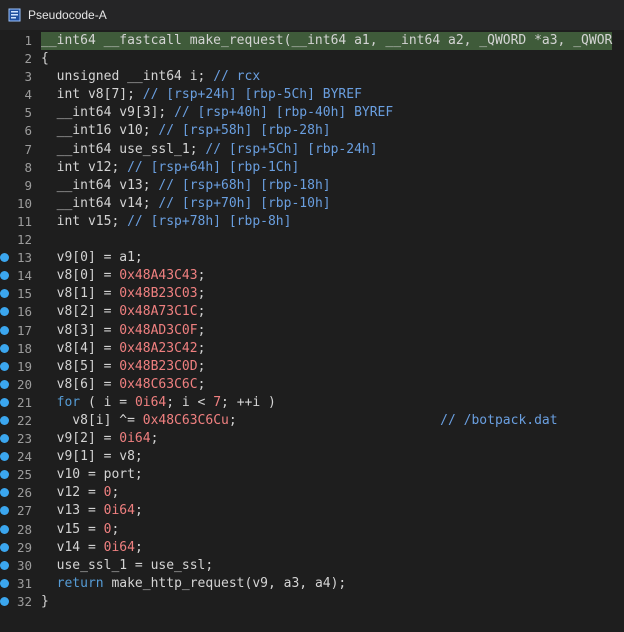  Describe the element at coordinates (158, 330) in the screenshot. I see `code-token: 0x48AD3C0F` at that location.